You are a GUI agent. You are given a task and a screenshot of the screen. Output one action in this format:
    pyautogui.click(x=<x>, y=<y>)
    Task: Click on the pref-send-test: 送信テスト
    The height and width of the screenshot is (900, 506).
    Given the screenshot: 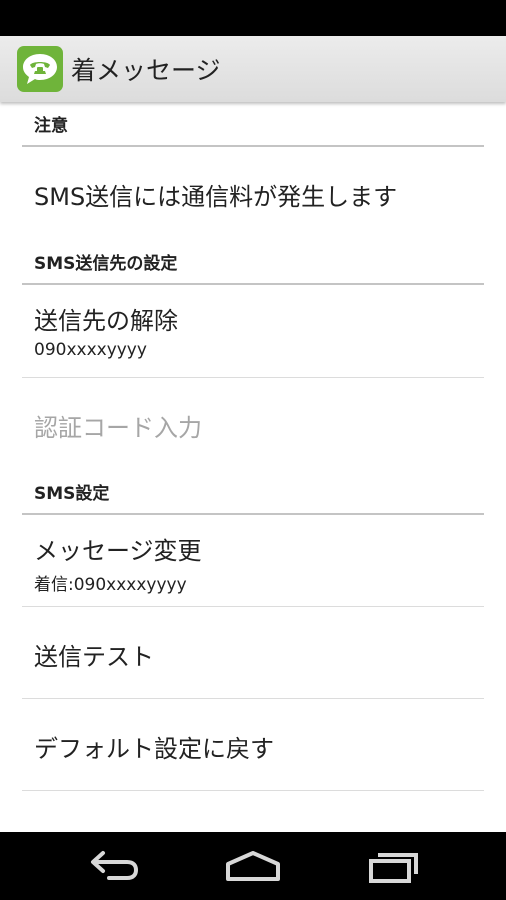 What is the action you would take?
    pyautogui.click(x=253, y=653)
    